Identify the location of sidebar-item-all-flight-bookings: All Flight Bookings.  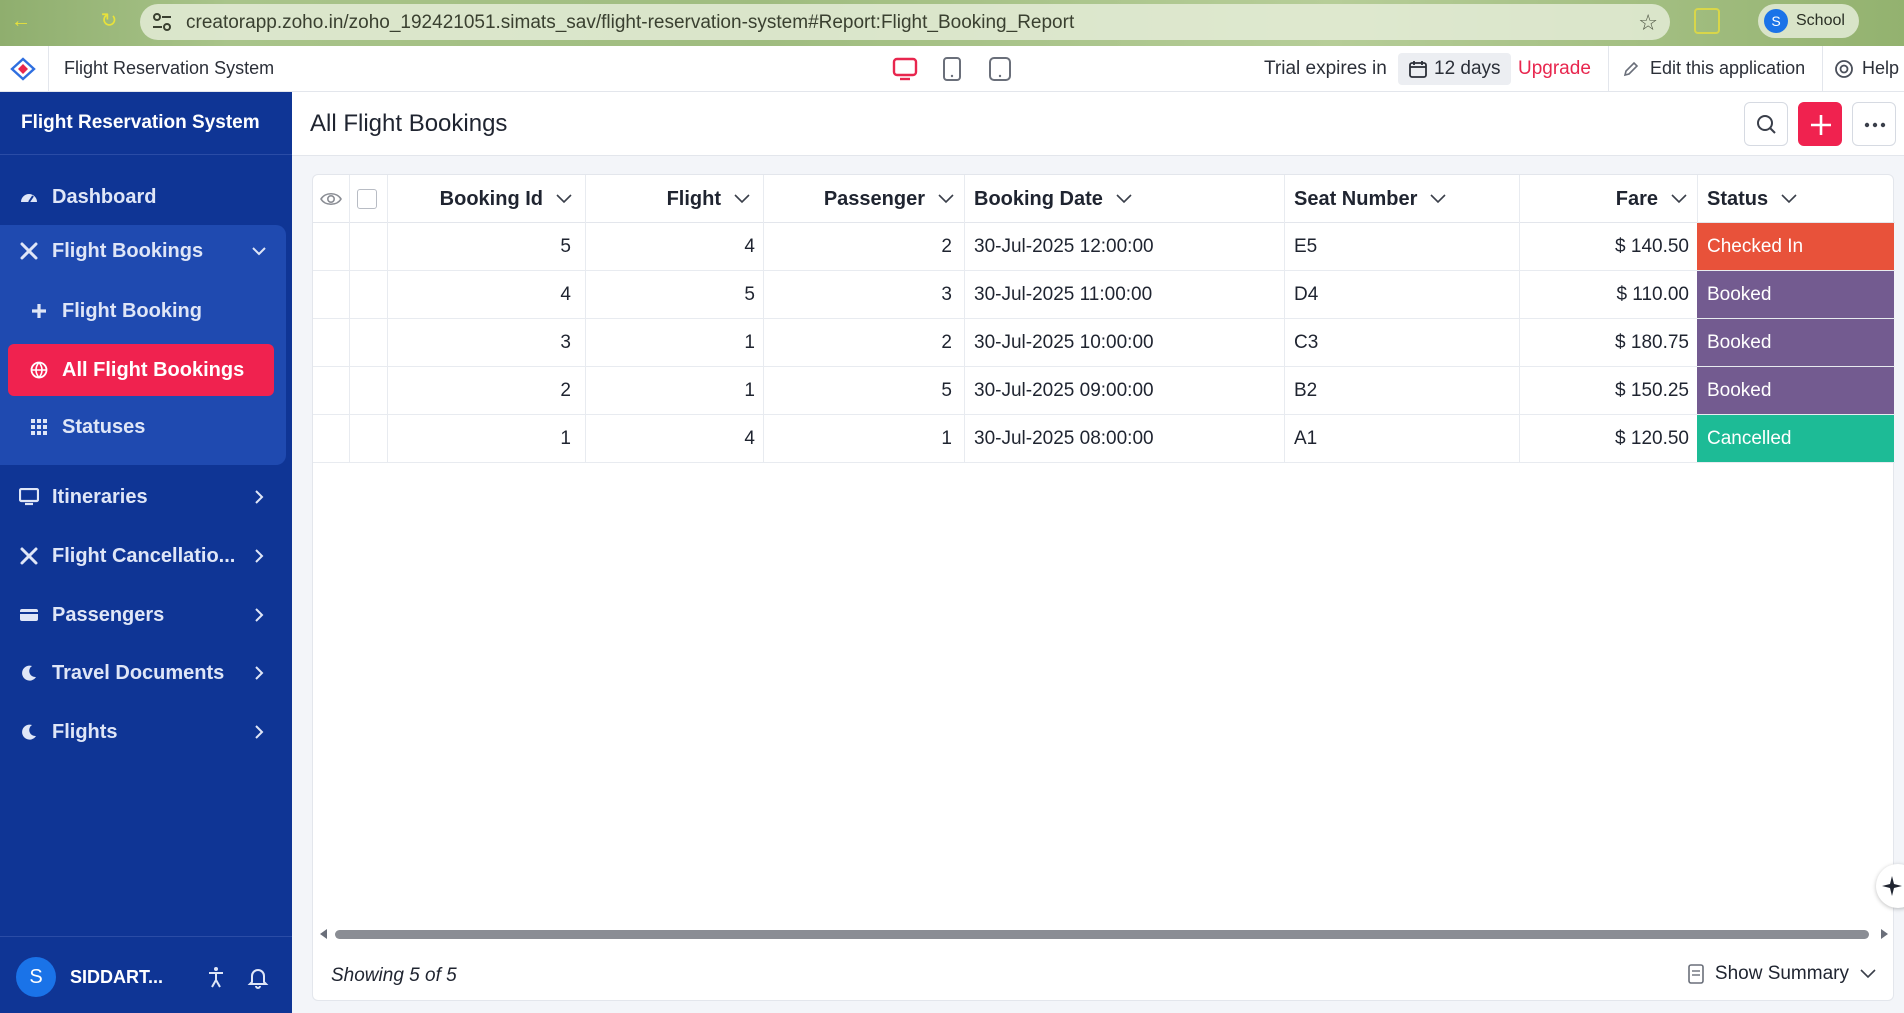
(141, 370).